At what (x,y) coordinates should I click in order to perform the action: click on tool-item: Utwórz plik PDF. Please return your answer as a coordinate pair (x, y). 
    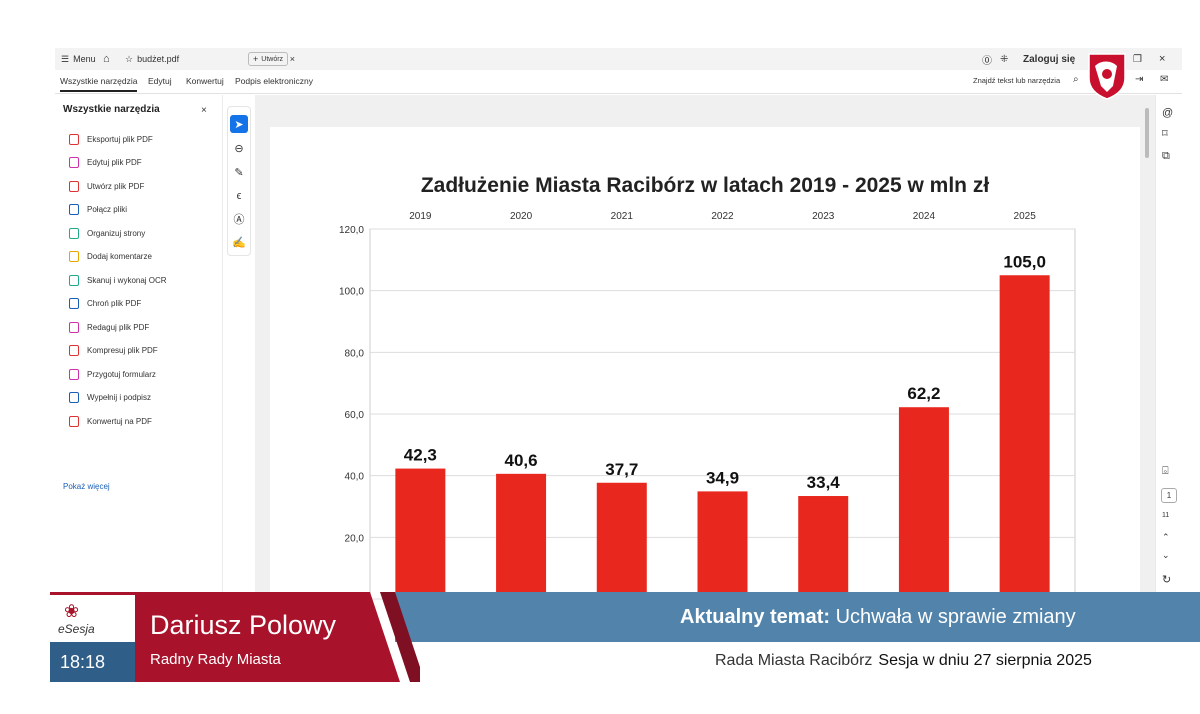
    Looking at the image, I should click on (106, 186).